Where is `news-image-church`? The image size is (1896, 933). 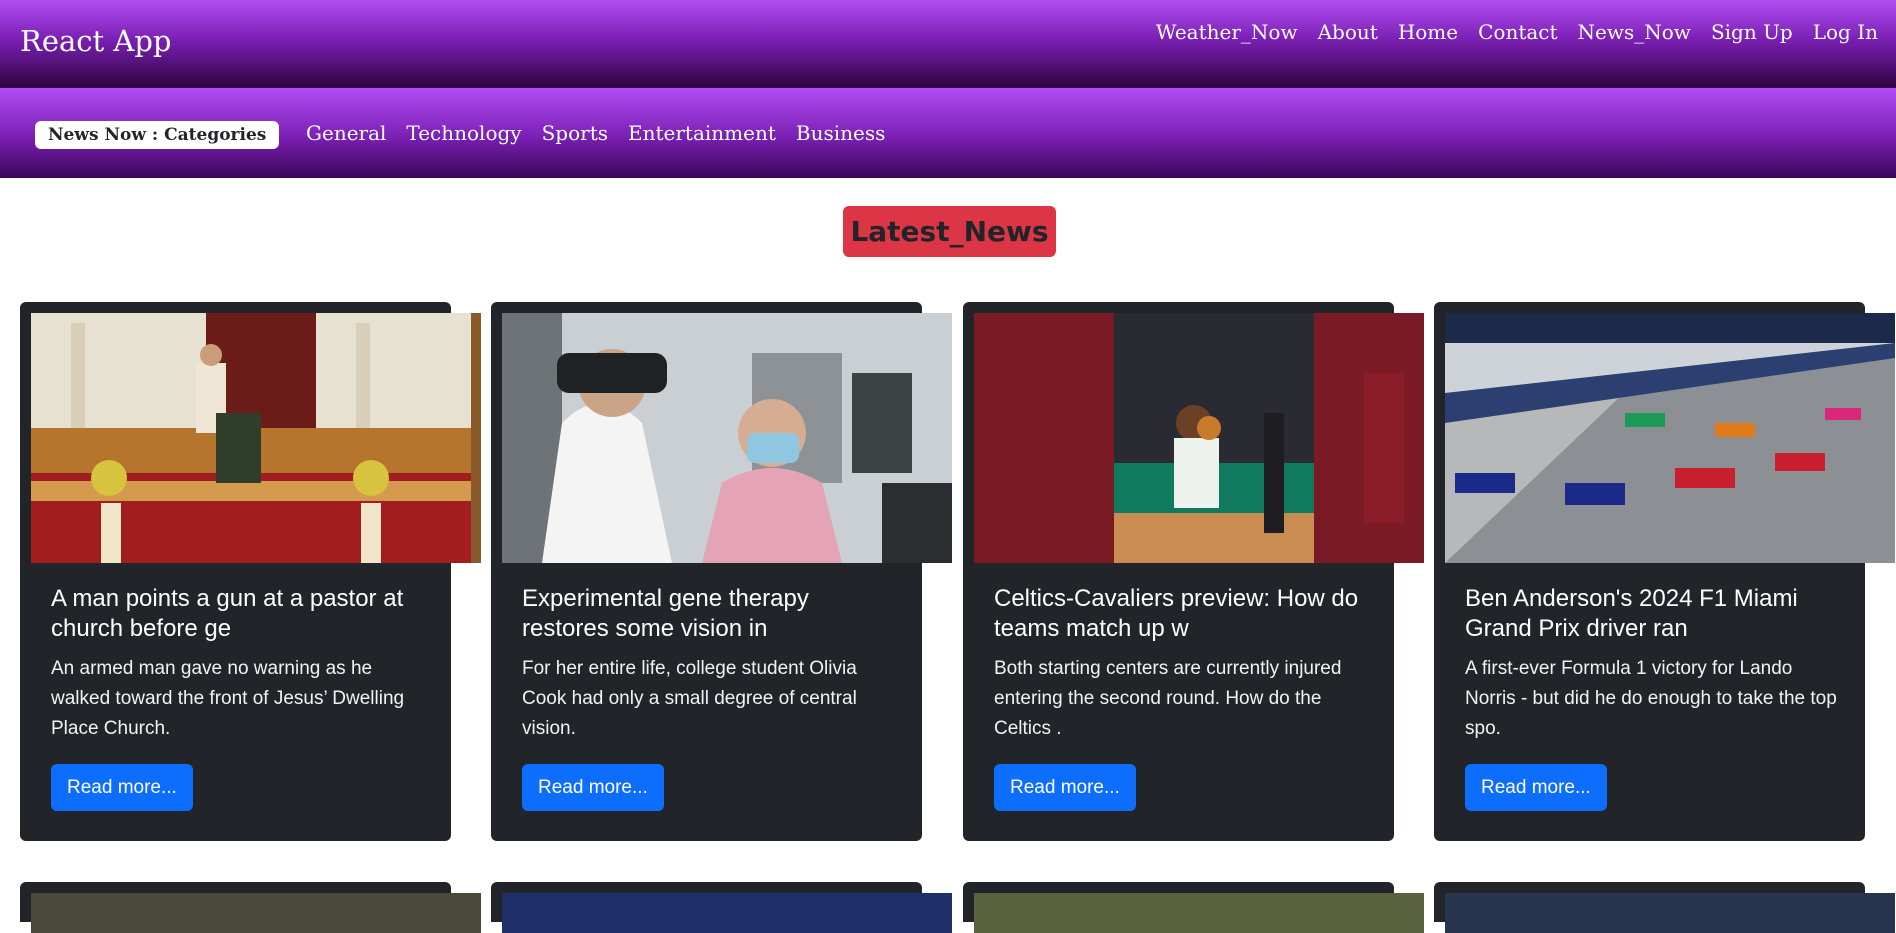
news-image-church is located at coordinates (256, 438).